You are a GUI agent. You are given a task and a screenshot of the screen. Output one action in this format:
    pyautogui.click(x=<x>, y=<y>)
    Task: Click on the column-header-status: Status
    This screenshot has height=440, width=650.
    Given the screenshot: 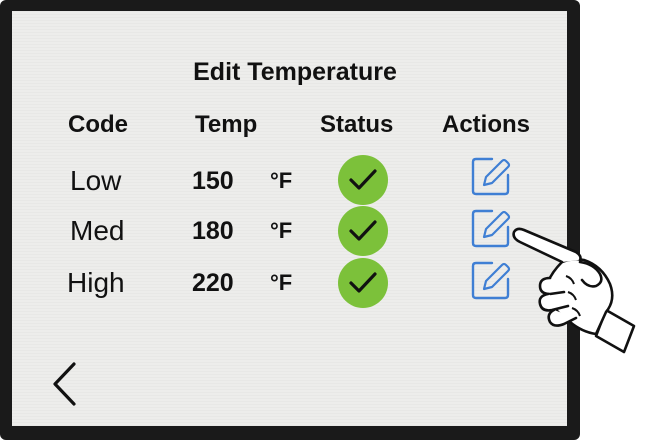 What is the action you would take?
    pyautogui.click(x=357, y=124)
    